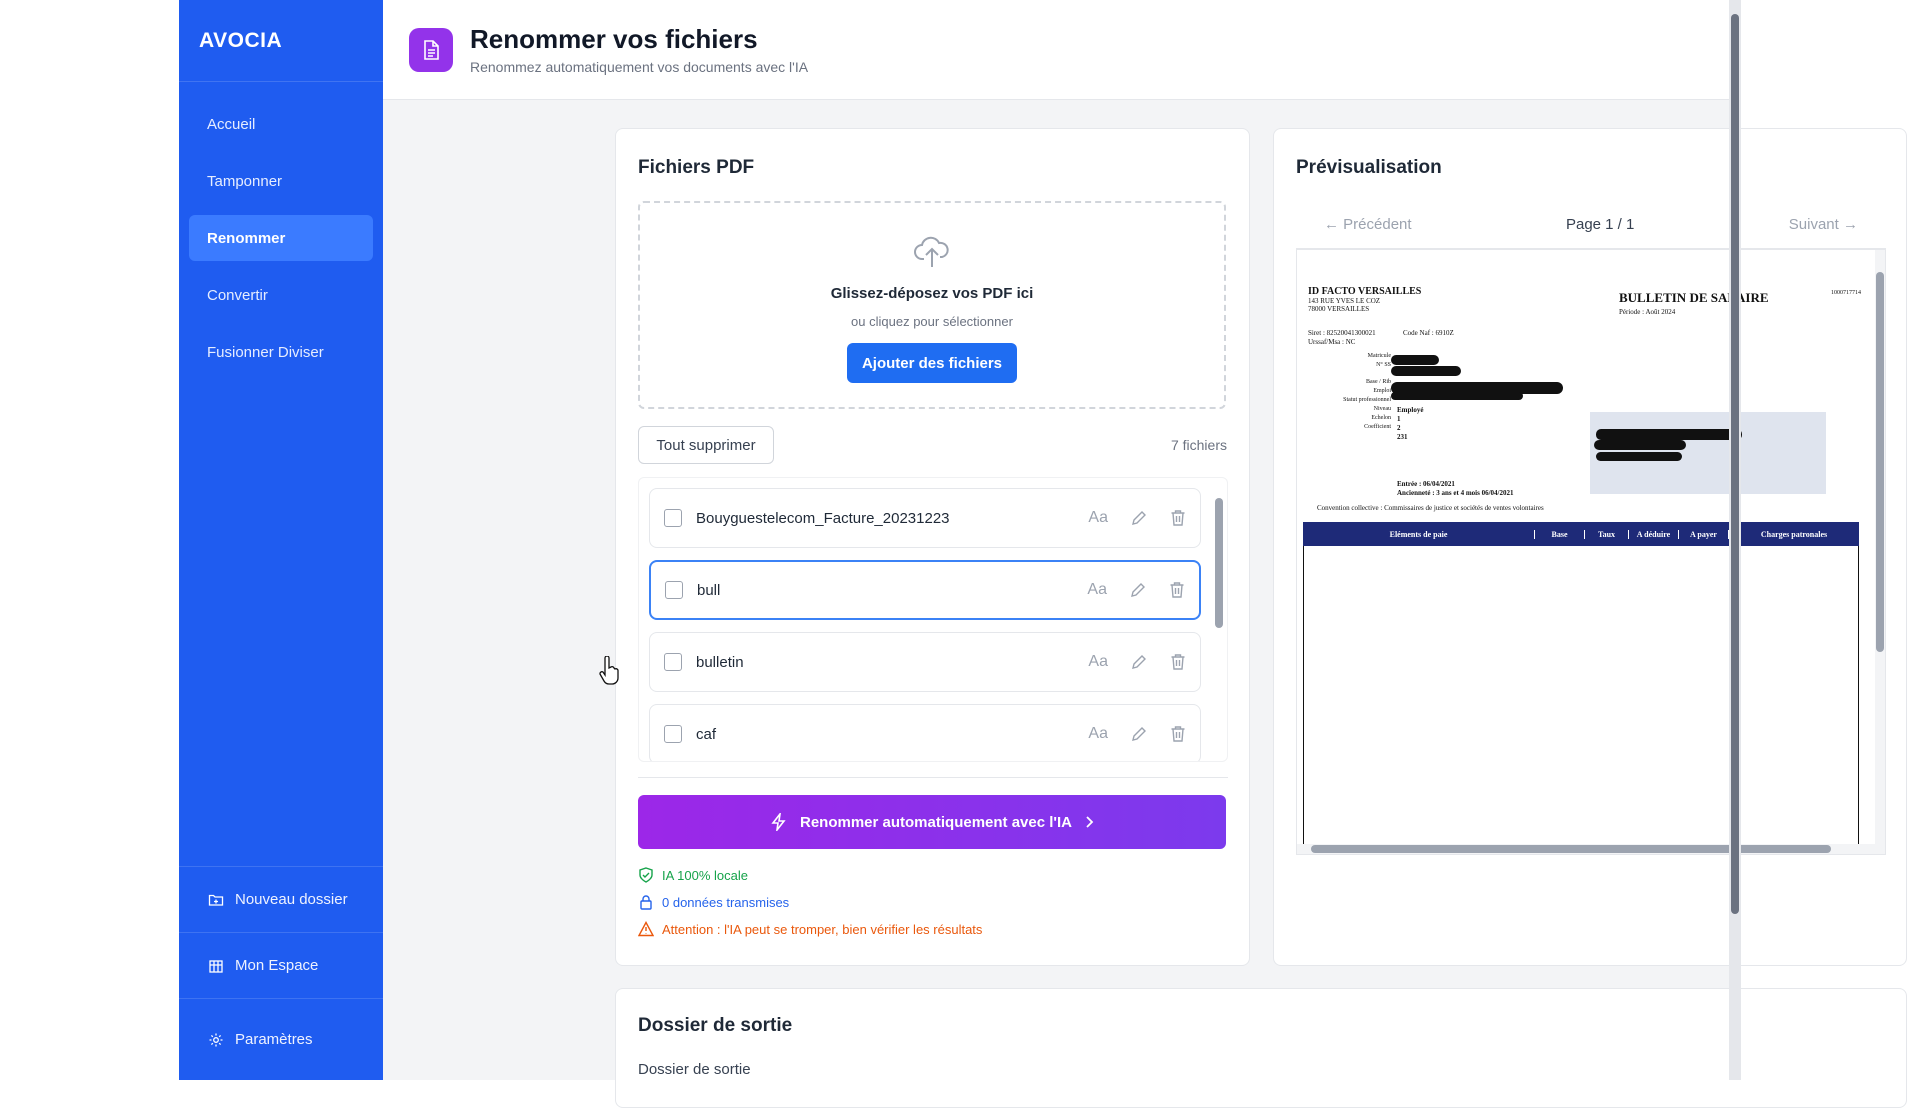  Describe the element at coordinates (1089, 822) in the screenshot. I see `chevron-right-icon` at that location.